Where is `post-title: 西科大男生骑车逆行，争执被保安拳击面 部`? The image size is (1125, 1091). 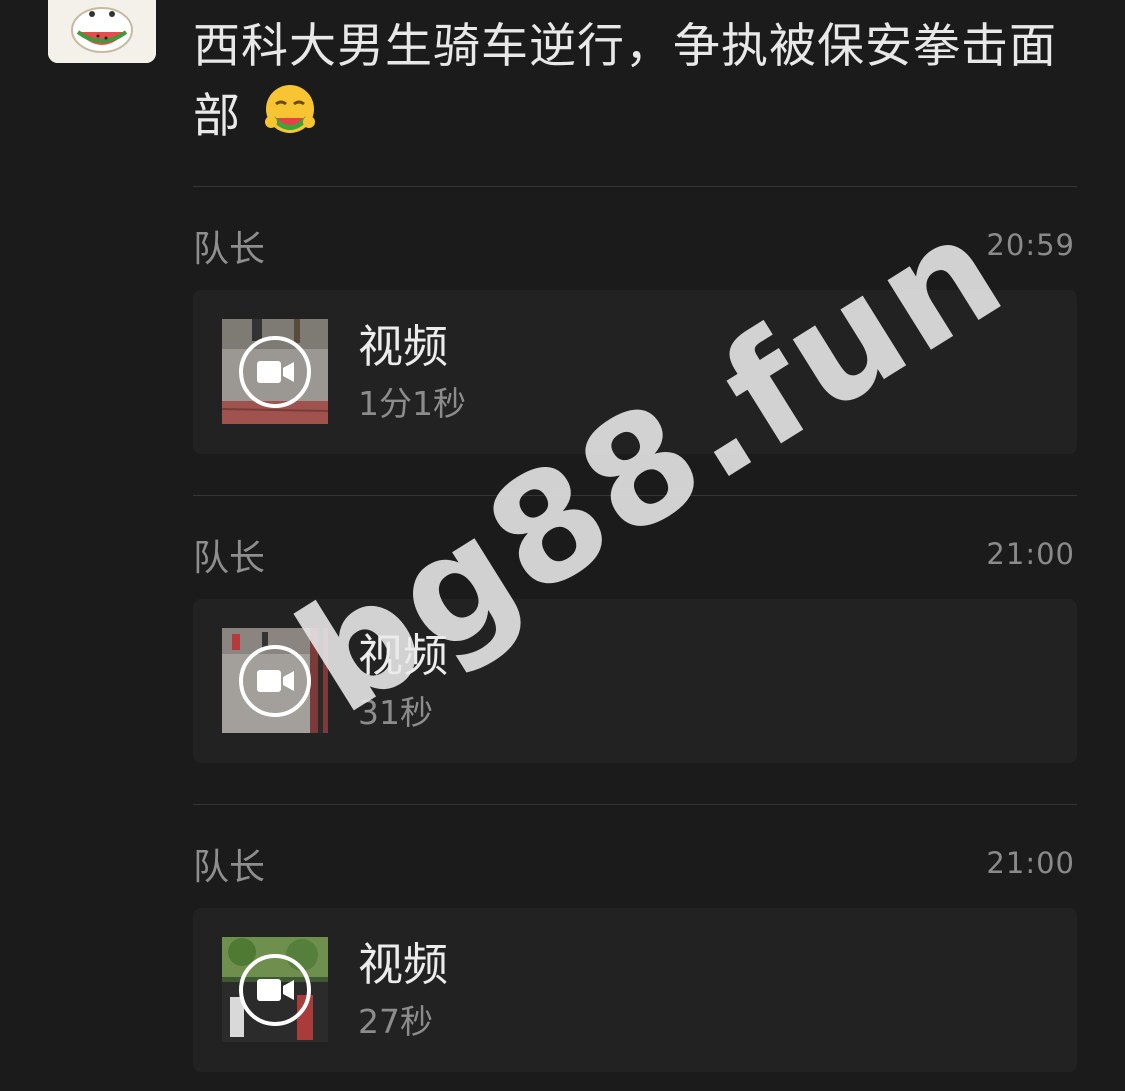
post-title: 西科大男生骑车逆行，争执被保安拳击面 部 is located at coordinates (638, 82).